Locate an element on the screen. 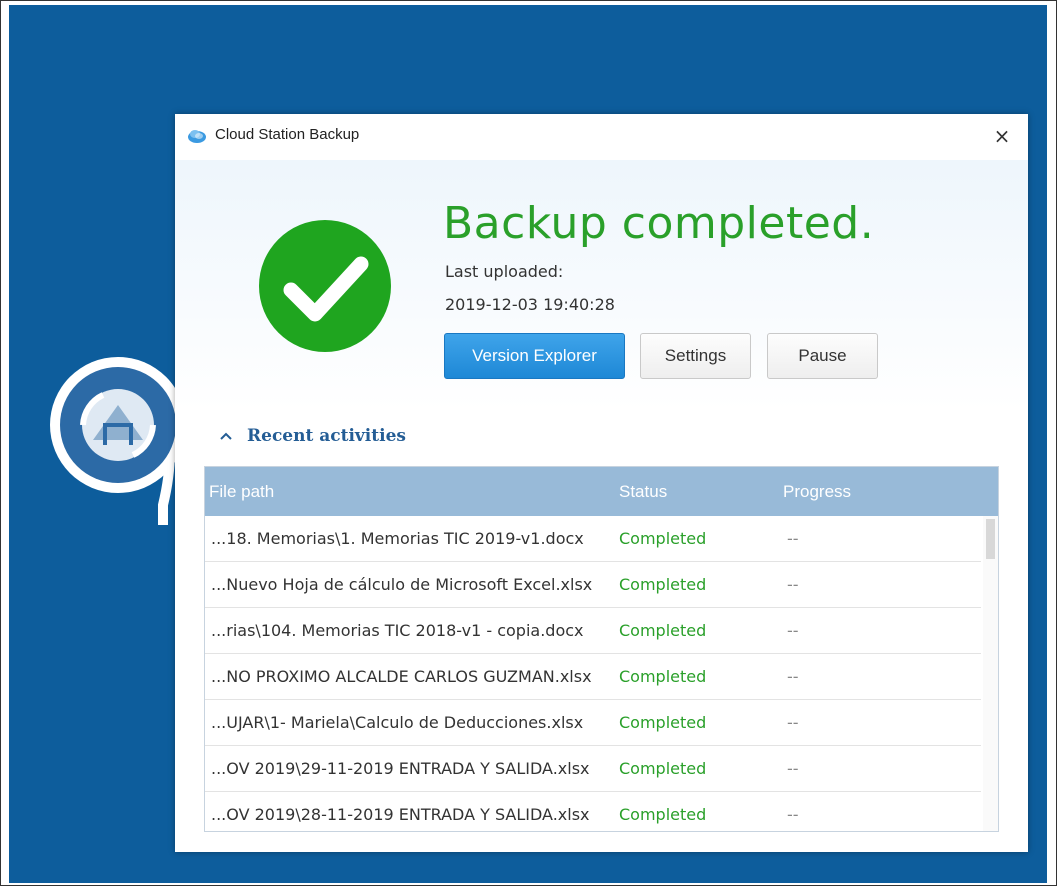 The image size is (1057, 886). pause-button: Pause is located at coordinates (822, 356).